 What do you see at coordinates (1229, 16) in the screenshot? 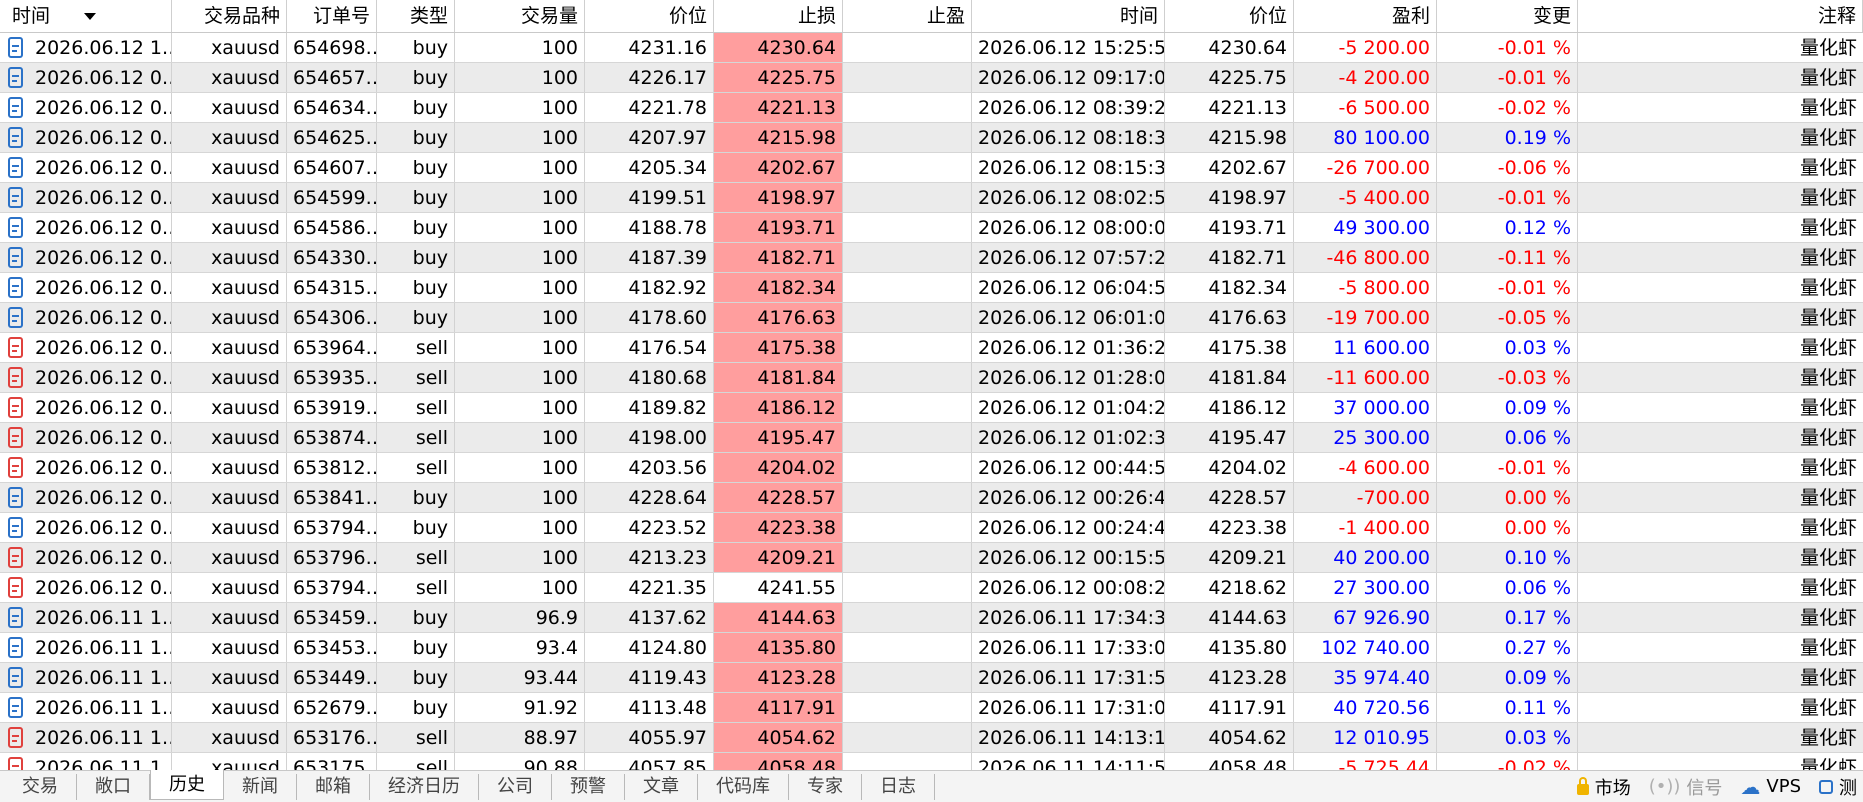
I see `col-header-close-price: 价位` at bounding box center [1229, 16].